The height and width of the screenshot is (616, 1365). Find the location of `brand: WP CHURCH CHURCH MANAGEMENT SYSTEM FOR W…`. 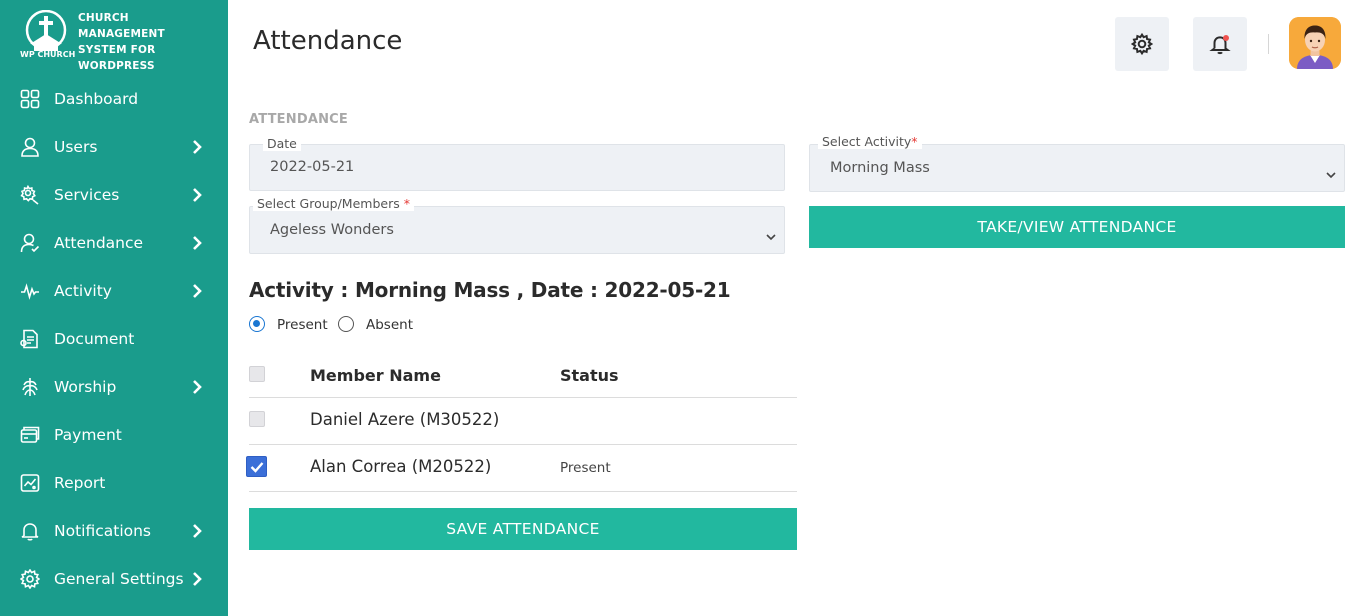

brand: WP CHURCH CHURCH MANAGEMENT SYSTEM FOR W… is located at coordinates (118, 40).